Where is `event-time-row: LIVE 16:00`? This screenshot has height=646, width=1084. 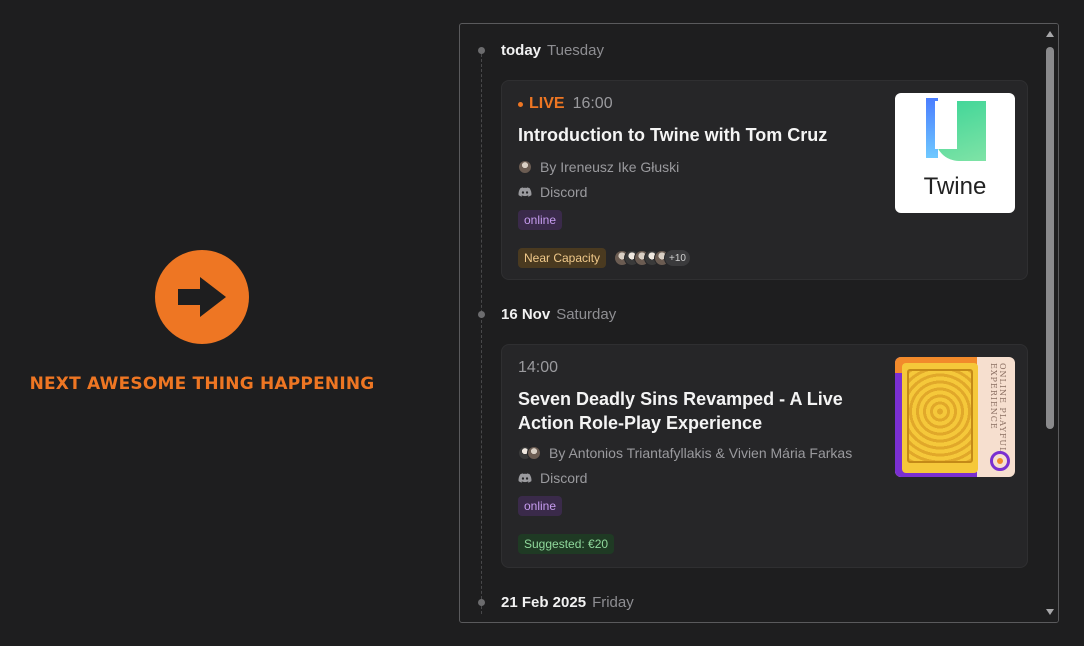
event-time-row: LIVE 16:00 is located at coordinates (698, 104).